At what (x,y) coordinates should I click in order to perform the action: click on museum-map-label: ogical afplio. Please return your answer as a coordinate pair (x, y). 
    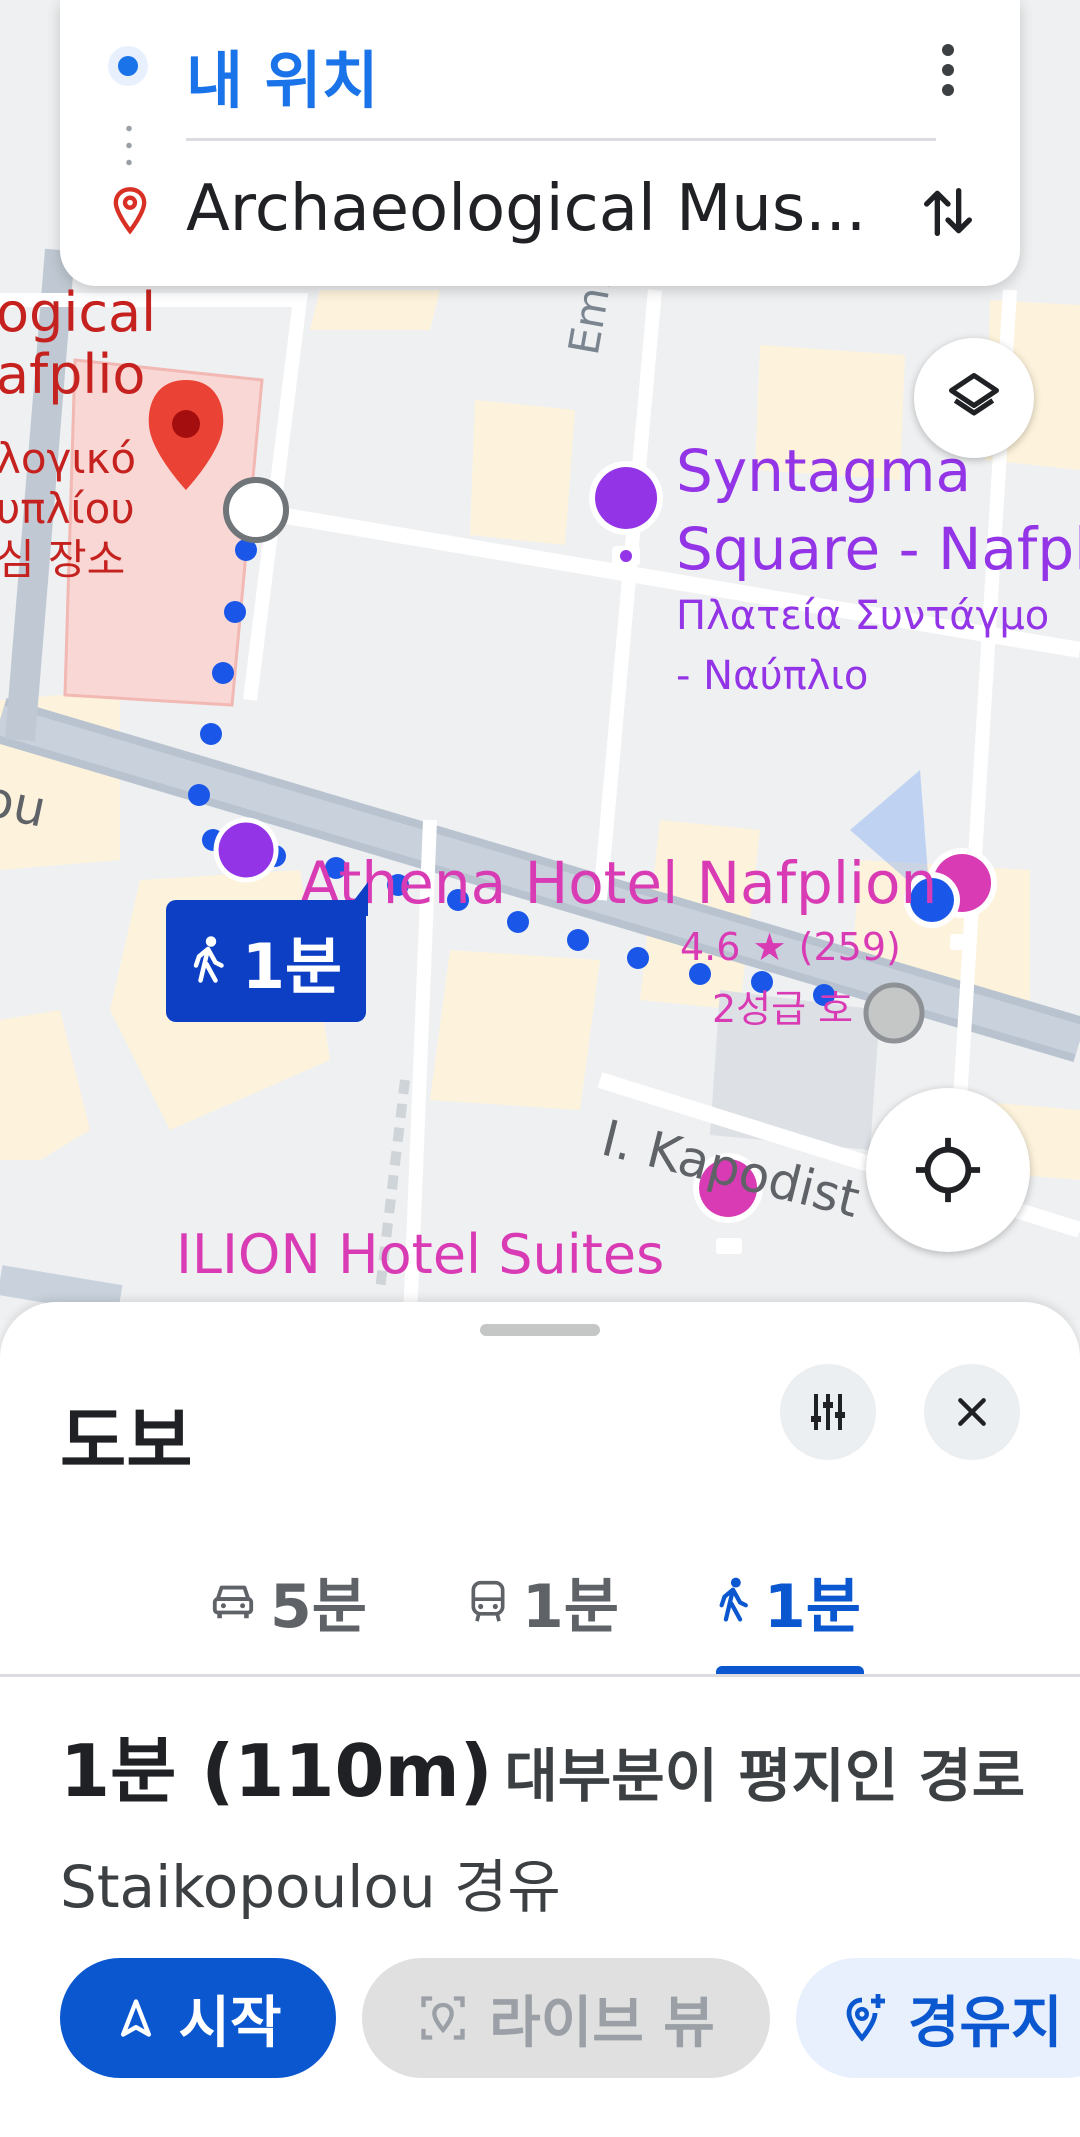
    Looking at the image, I should click on (78, 344).